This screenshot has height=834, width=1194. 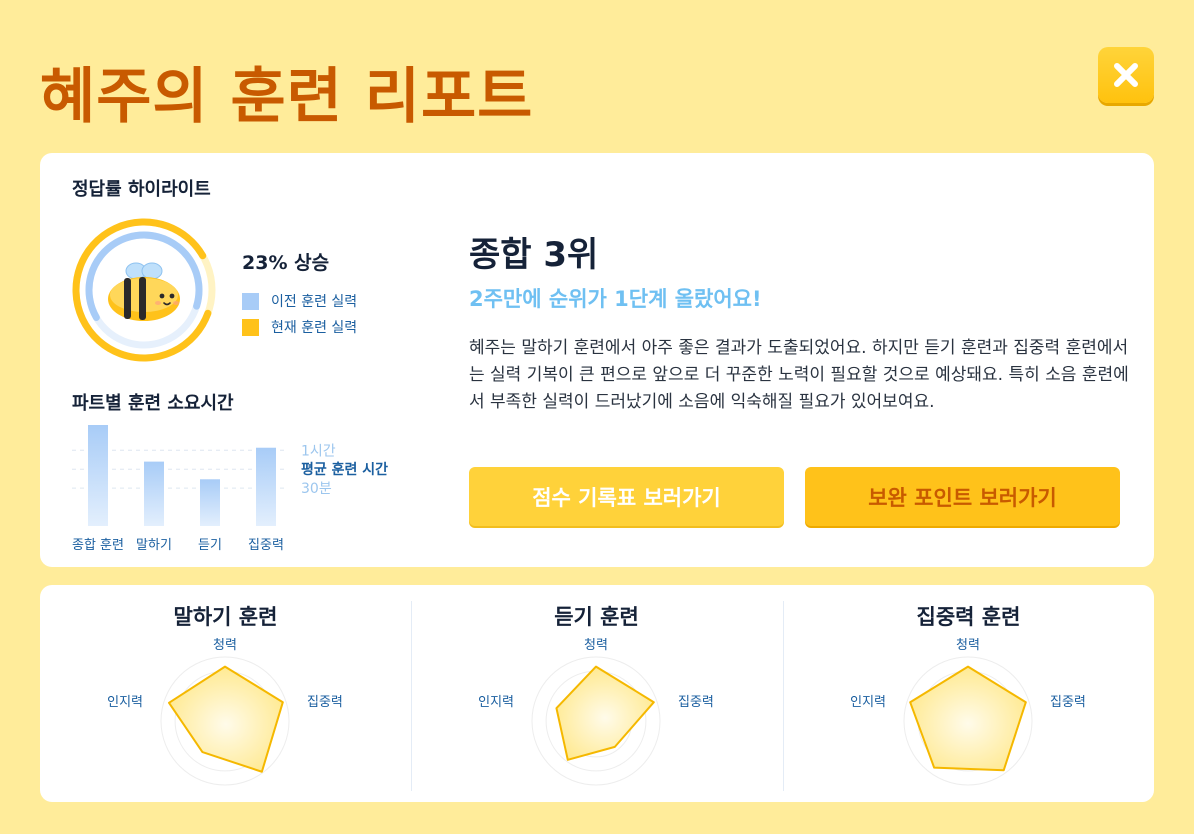 What do you see at coordinates (154, 545) in the screenshot?
I see `bar-label: 말하기` at bounding box center [154, 545].